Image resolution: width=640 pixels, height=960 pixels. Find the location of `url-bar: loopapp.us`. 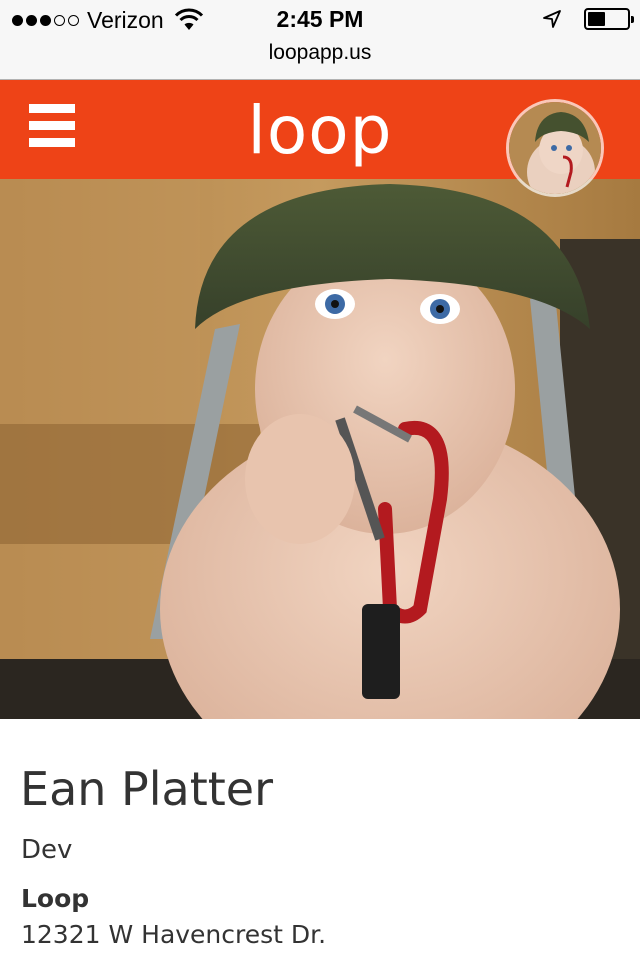

url-bar: loopapp.us is located at coordinates (320, 60).